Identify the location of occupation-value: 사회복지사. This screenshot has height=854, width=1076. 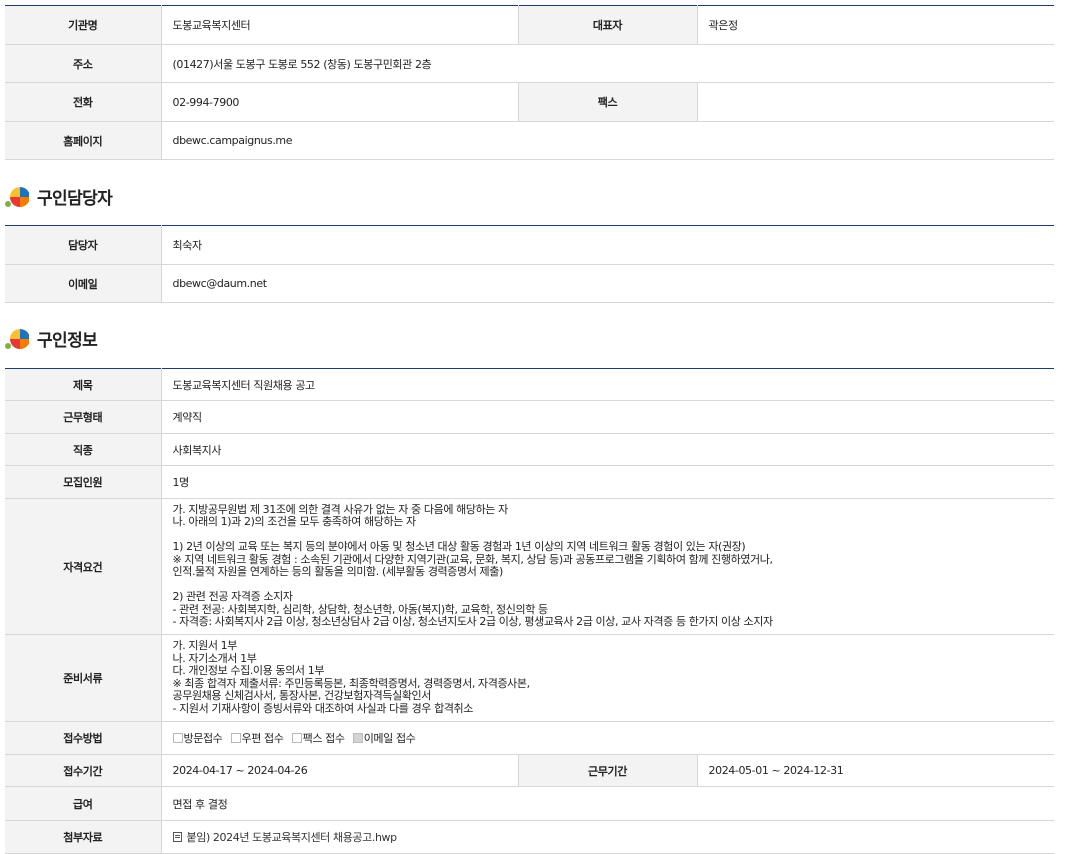
(608, 449).